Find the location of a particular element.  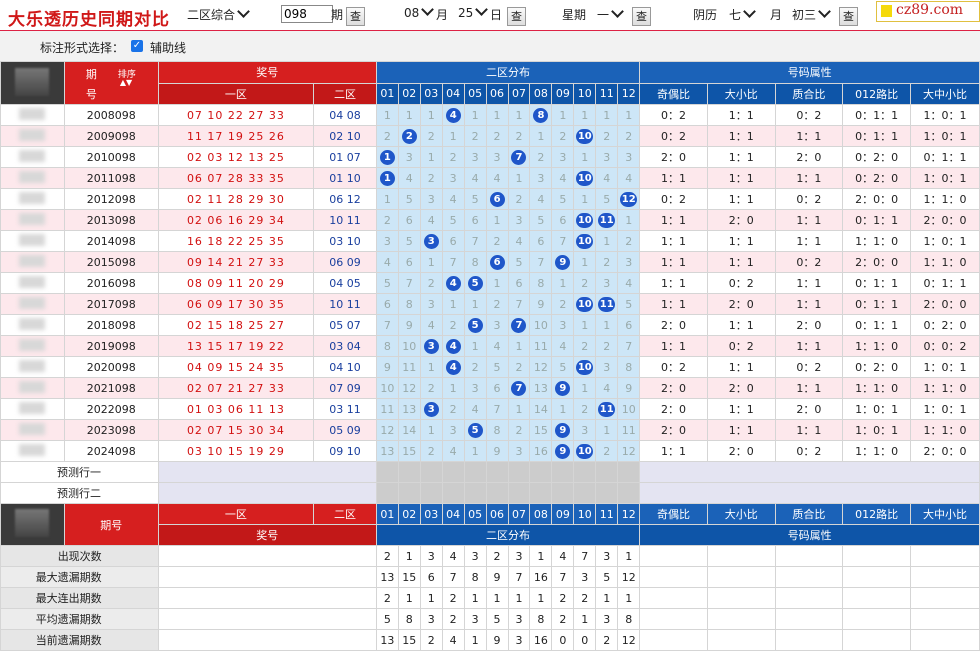

footer-dist-col-header: 09 is located at coordinates (563, 514).